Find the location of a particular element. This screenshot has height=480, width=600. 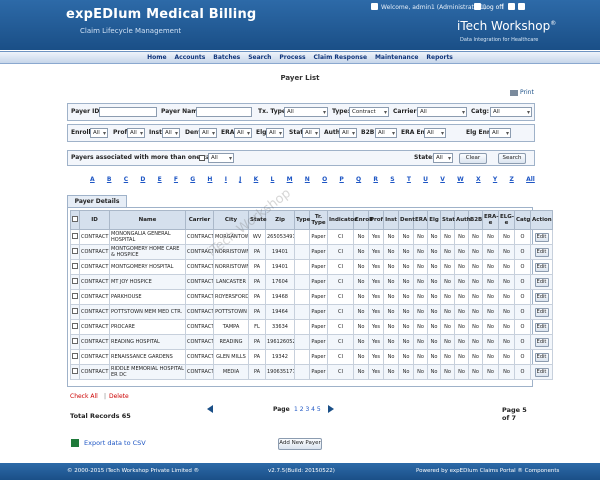

alpha-a: A is located at coordinates (92, 179).